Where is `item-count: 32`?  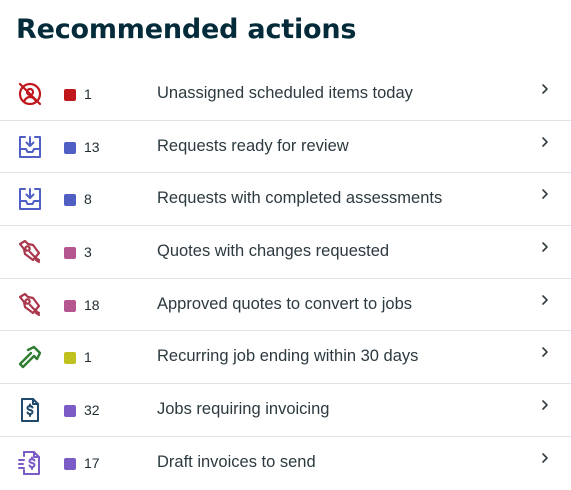 item-count: 32 is located at coordinates (92, 410).